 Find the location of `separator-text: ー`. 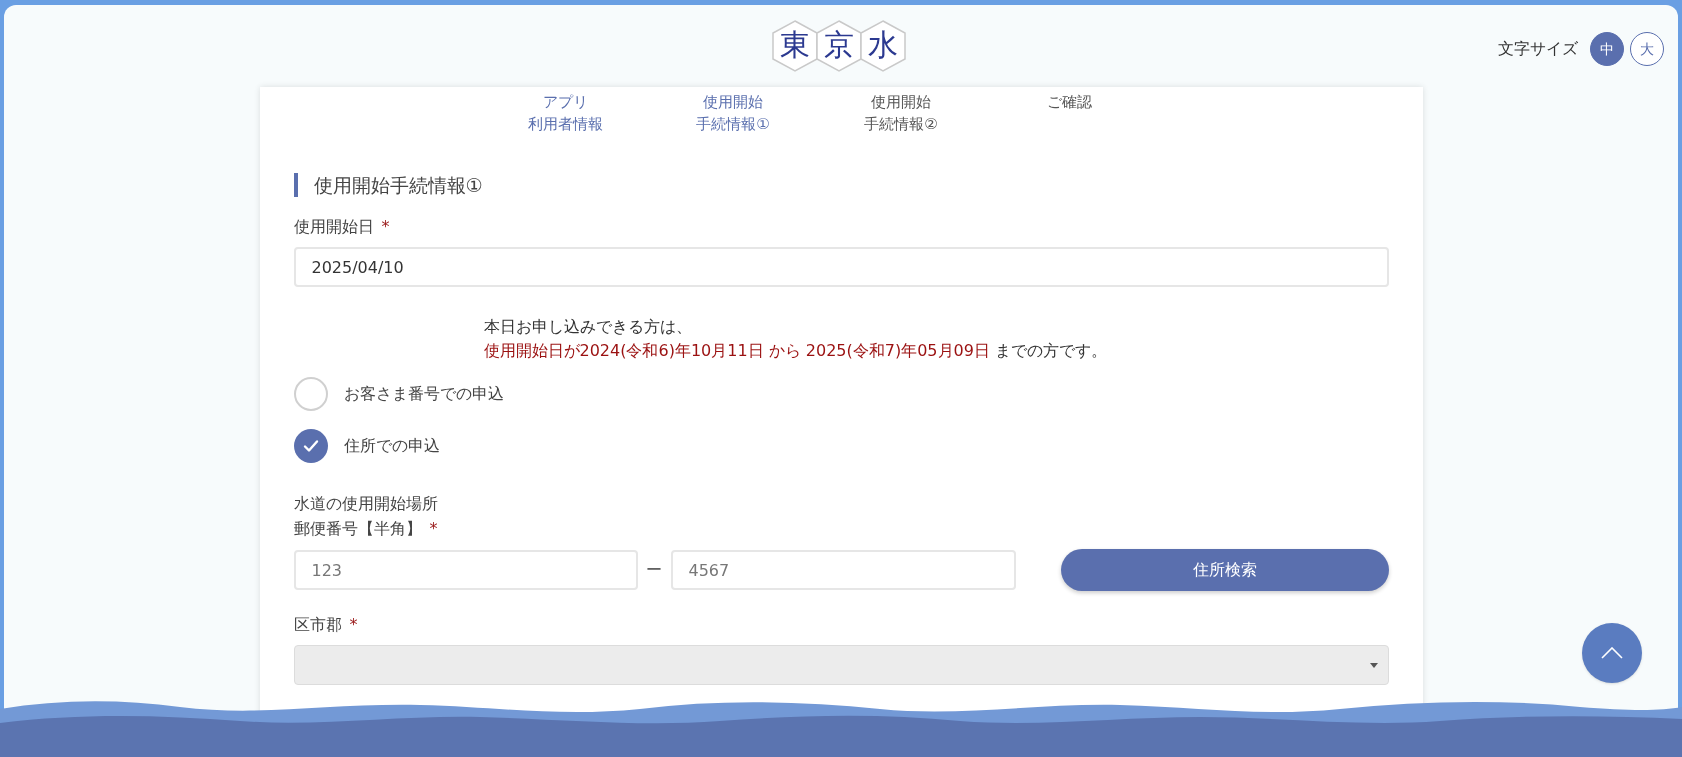

separator-text: ー is located at coordinates (654, 570).